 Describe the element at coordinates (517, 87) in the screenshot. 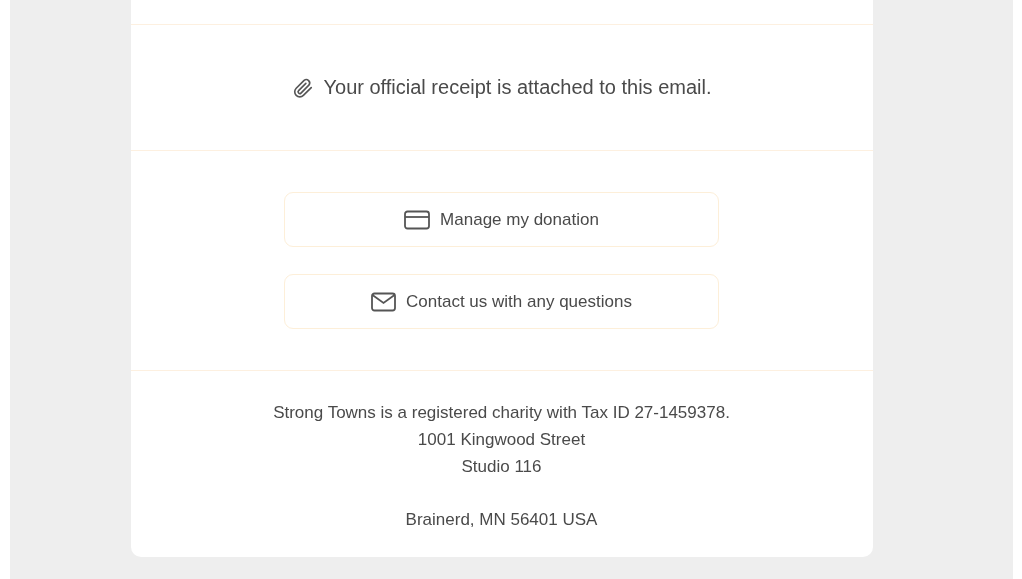

I see `receipt-note: Your official receipt is attached to this email.` at that location.